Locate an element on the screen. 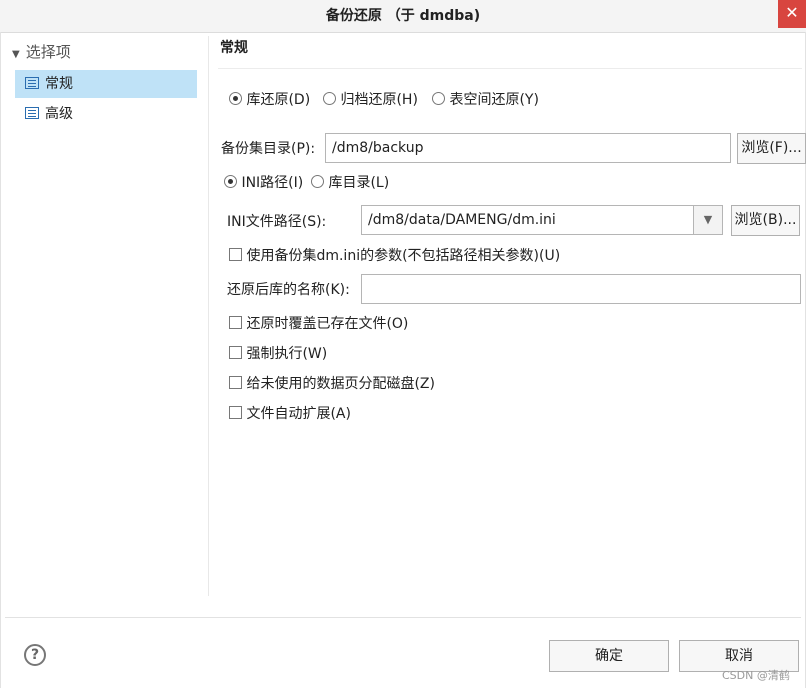 Image resolution: width=806 pixels, height=690 pixels. window-title: 备份还原 （于 dmdba) is located at coordinates (403, 16).